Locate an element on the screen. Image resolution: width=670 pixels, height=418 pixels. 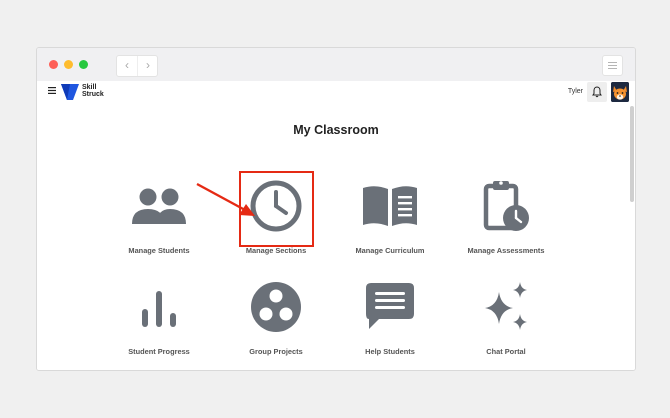
scrollbar is located at coordinates (632, 154).